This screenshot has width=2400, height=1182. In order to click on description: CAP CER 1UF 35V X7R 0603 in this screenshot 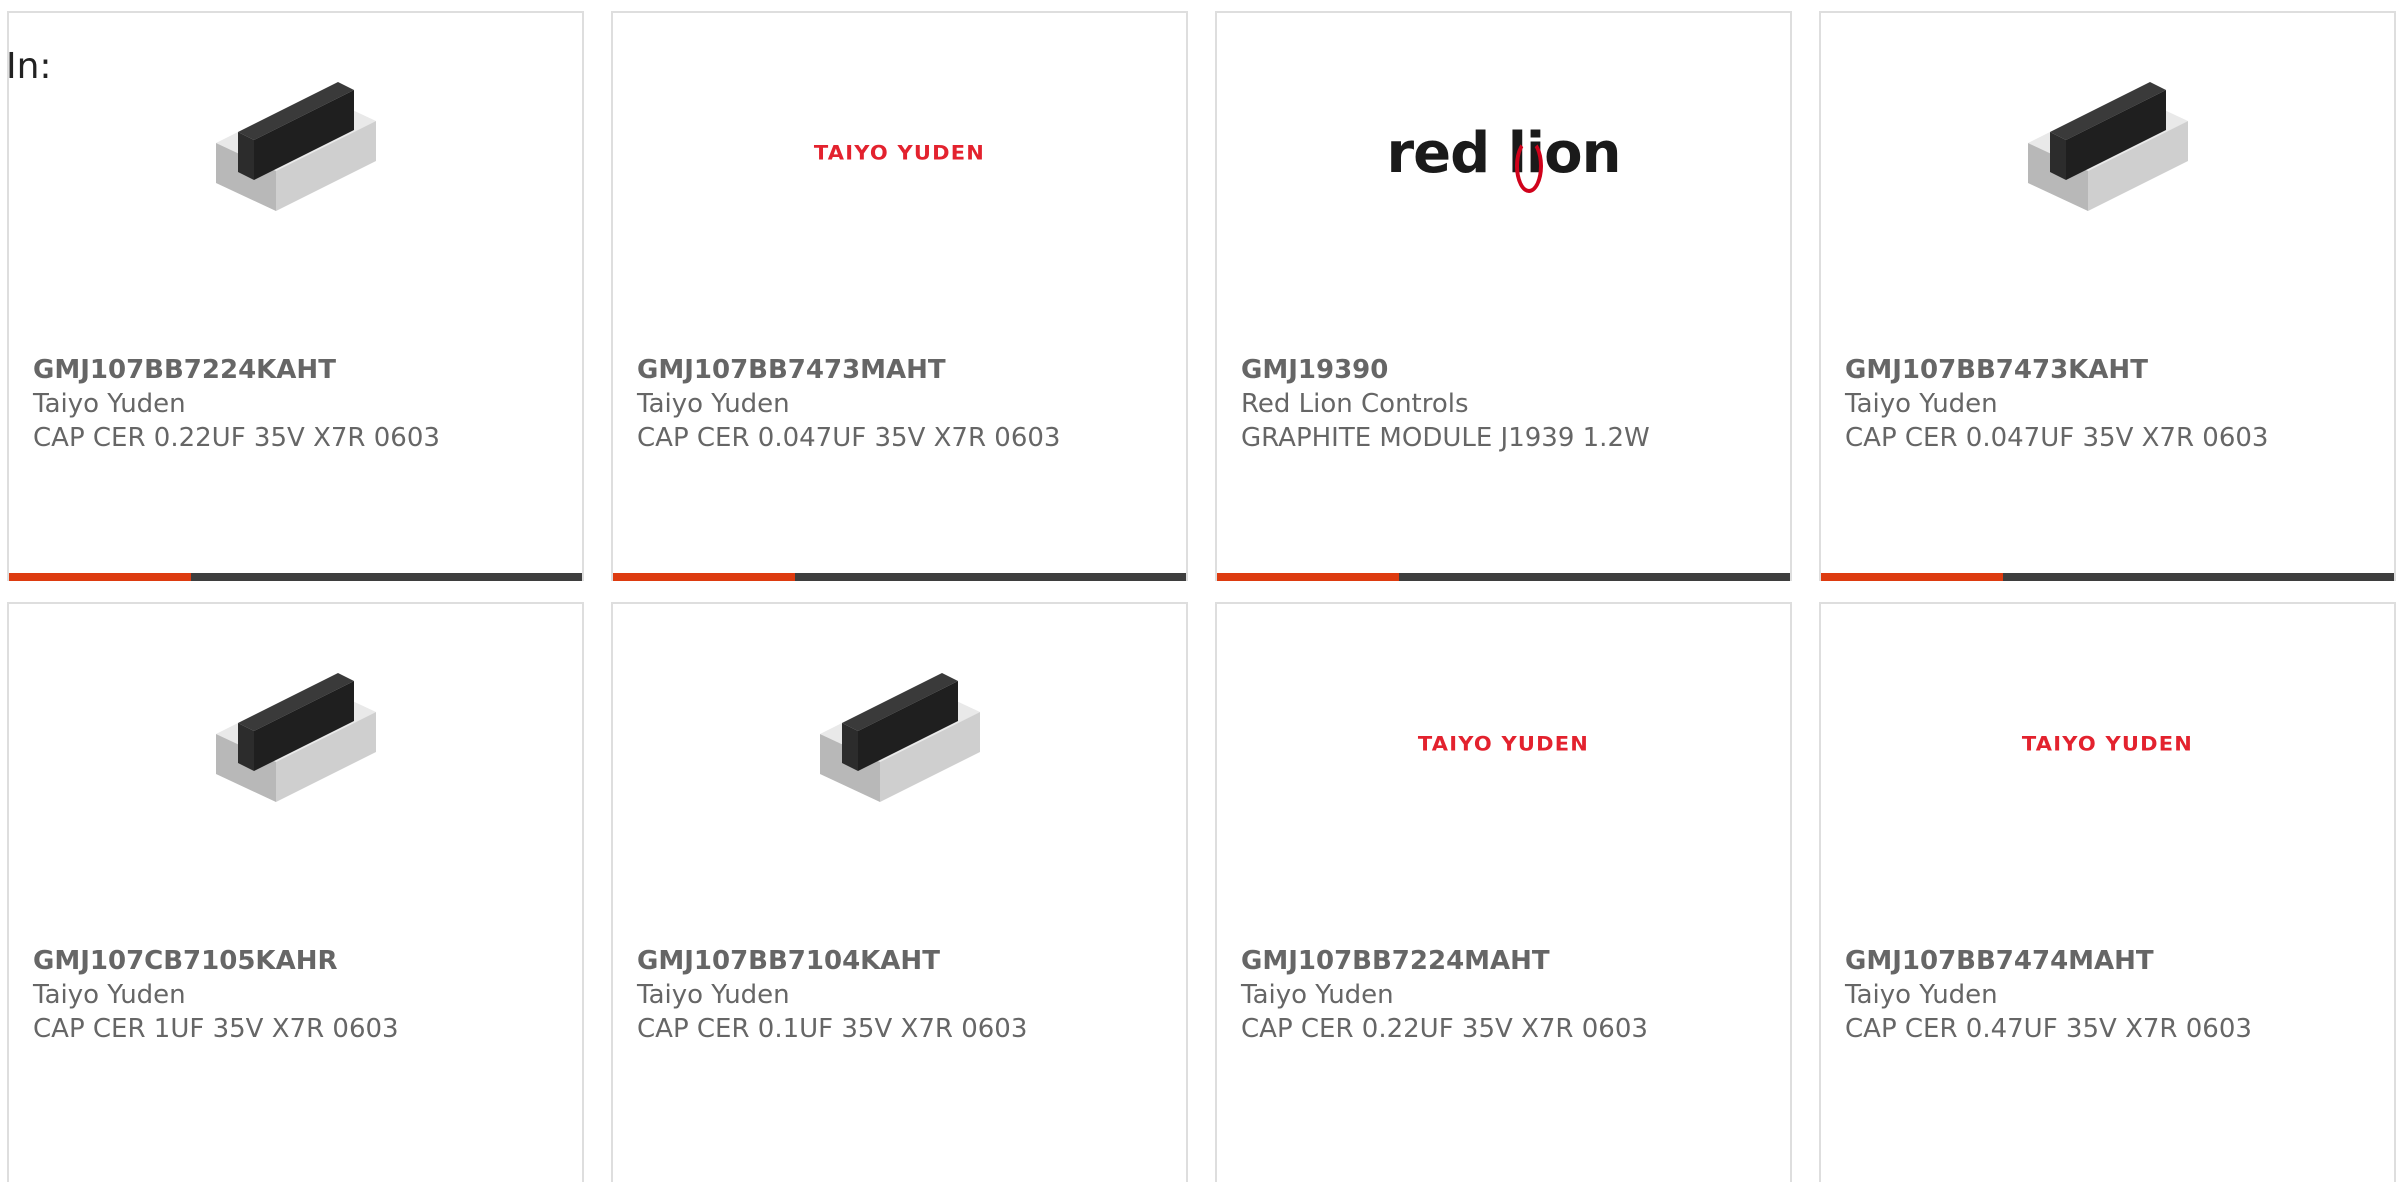, I will do `click(216, 1029)`.